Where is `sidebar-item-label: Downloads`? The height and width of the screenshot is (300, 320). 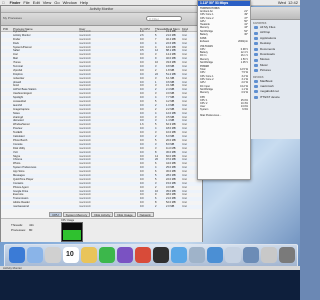
sidebar-item-label: Downloads is located at coordinates (267, 53).